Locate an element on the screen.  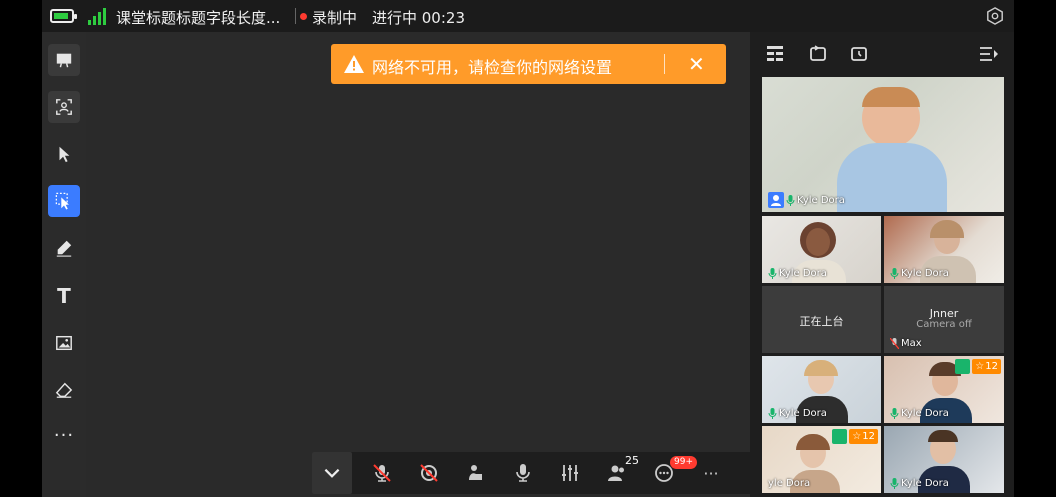
select-icon is located at coordinates (64, 201).